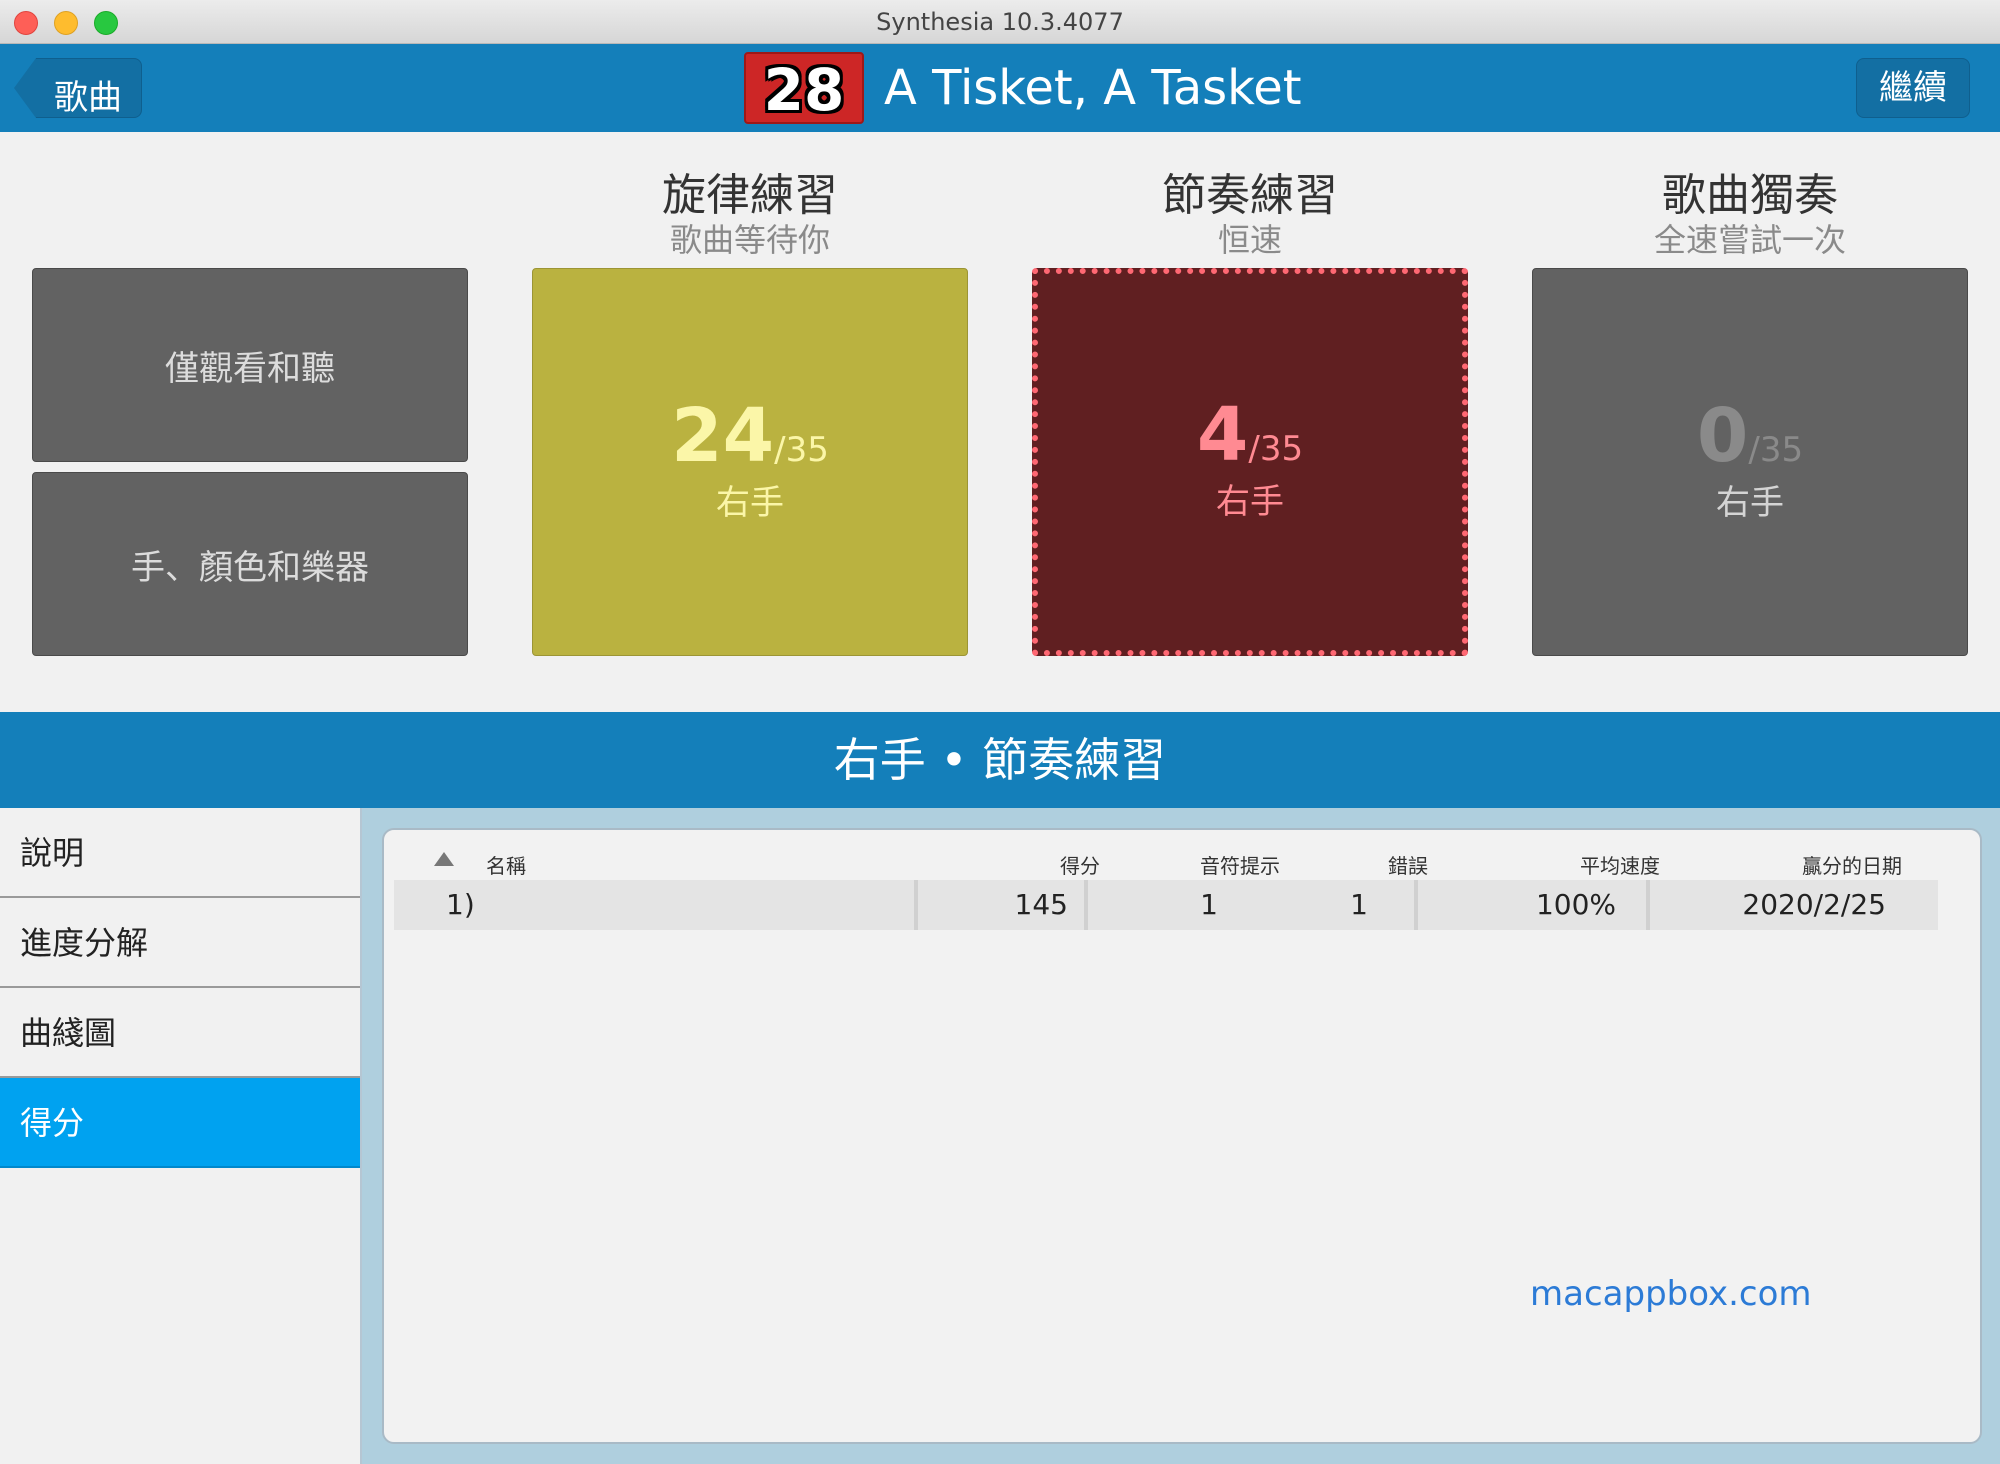 The width and height of the screenshot is (2000, 1464). What do you see at coordinates (1222, 435) in the screenshot?
I see `mode-score-value: 4` at bounding box center [1222, 435].